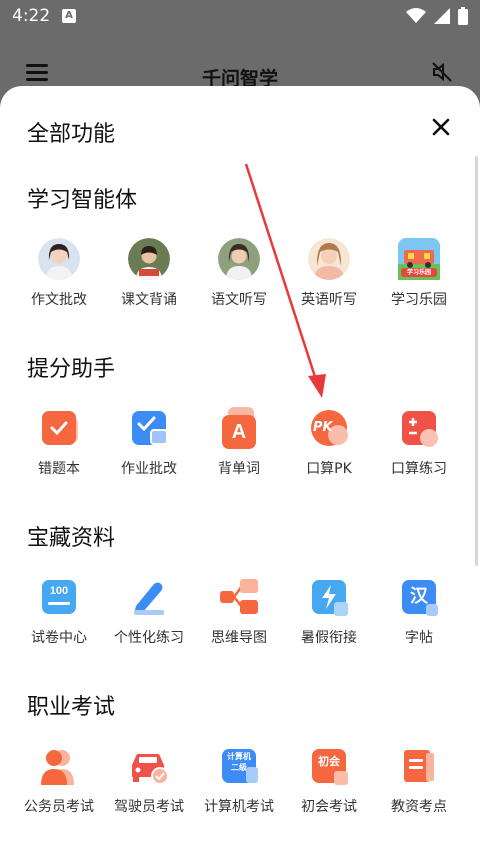 The width and height of the screenshot is (480, 852). I want to click on annotation-arrow, so click(285, 280).